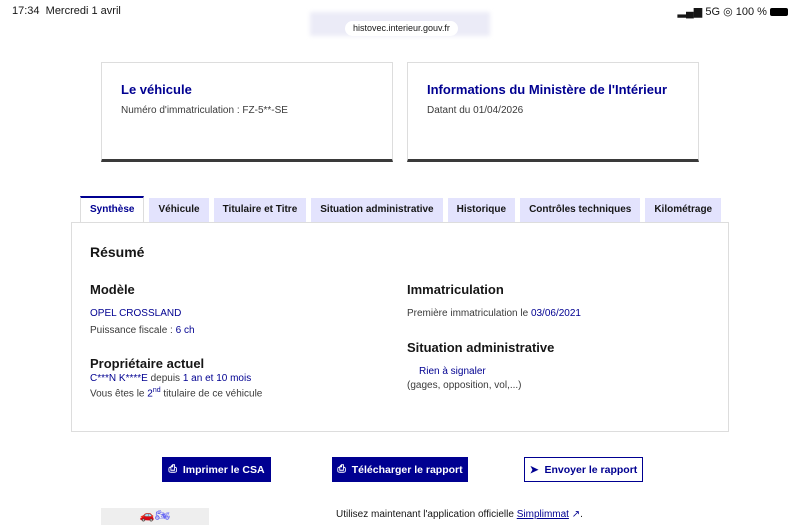 This screenshot has width=800, height=525. I want to click on tab-titulaire: Titulaire et Titre, so click(260, 210).